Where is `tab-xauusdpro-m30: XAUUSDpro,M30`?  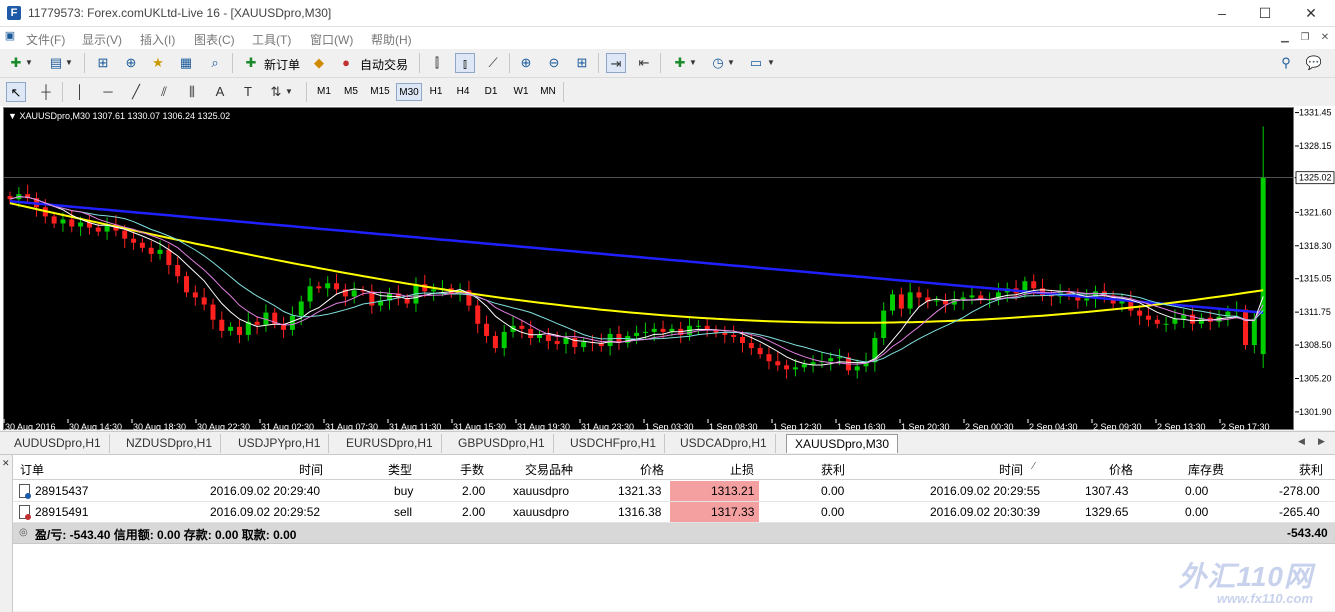 tab-xauusdpro-m30: XAUUSDpro,M30 is located at coordinates (842, 443).